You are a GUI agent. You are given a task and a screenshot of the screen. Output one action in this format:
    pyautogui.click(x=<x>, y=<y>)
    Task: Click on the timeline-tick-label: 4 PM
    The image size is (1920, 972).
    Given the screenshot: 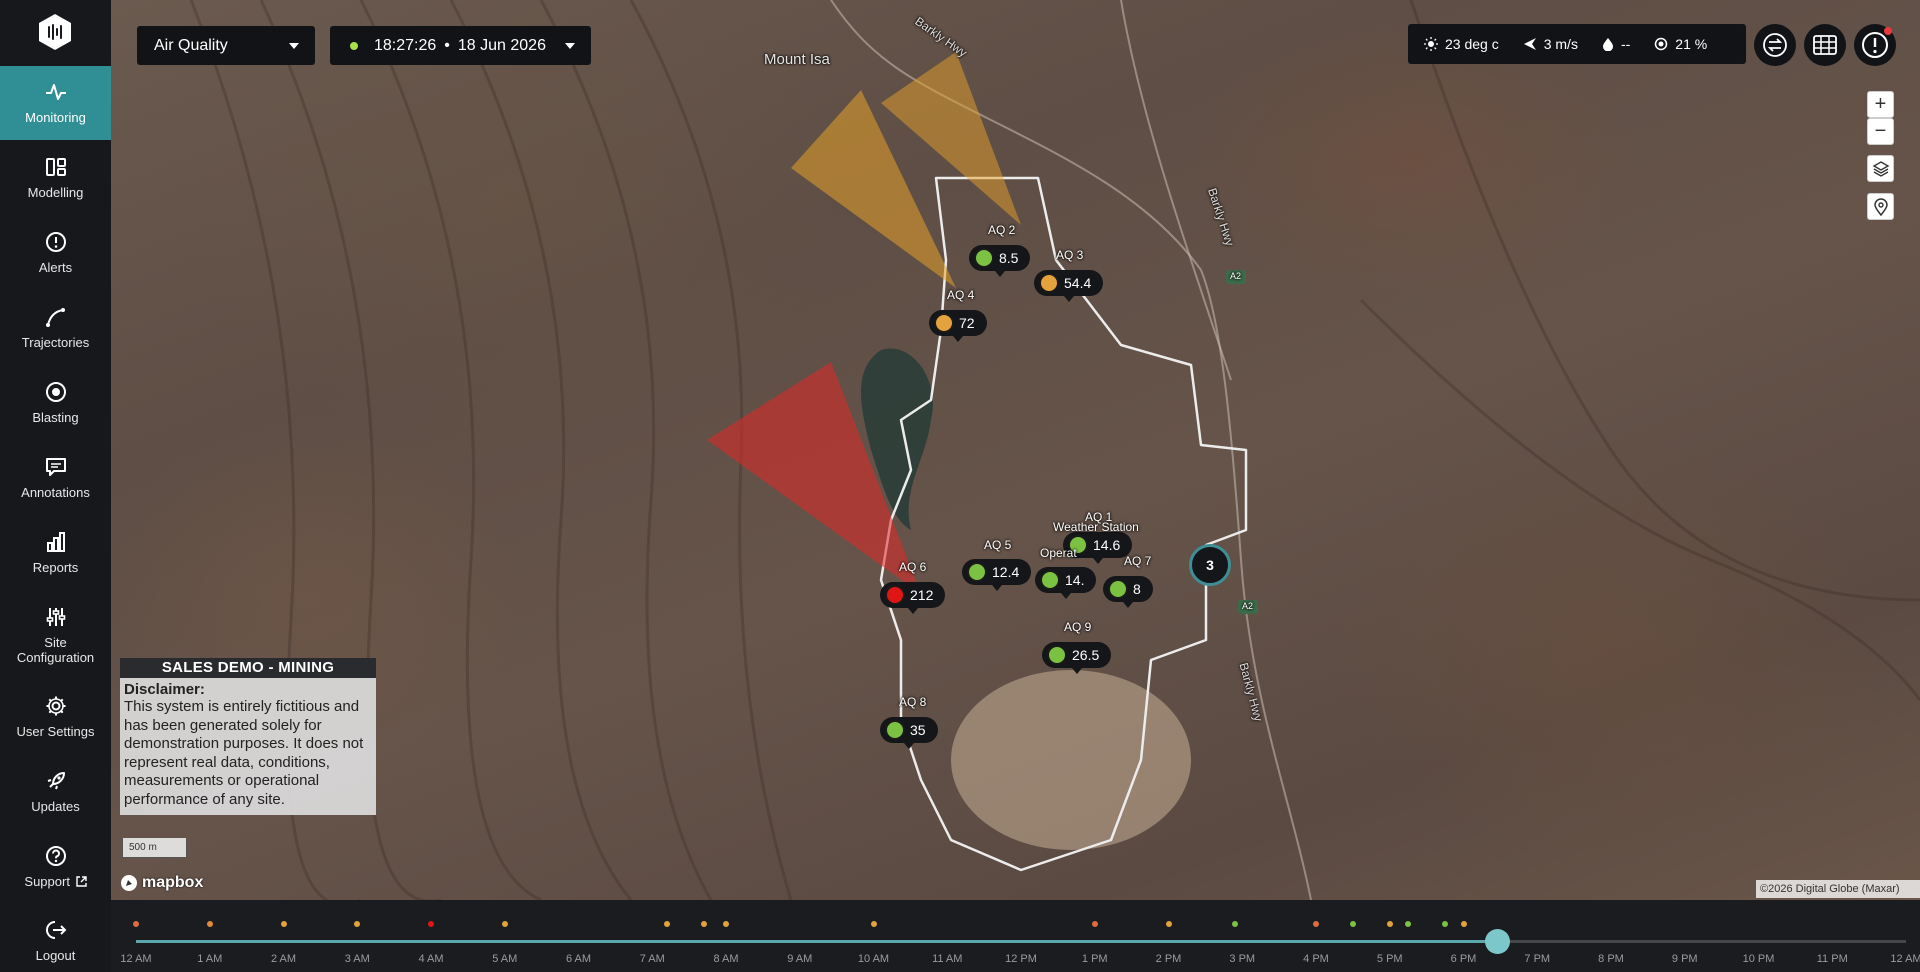 What is the action you would take?
    pyautogui.click(x=1316, y=959)
    